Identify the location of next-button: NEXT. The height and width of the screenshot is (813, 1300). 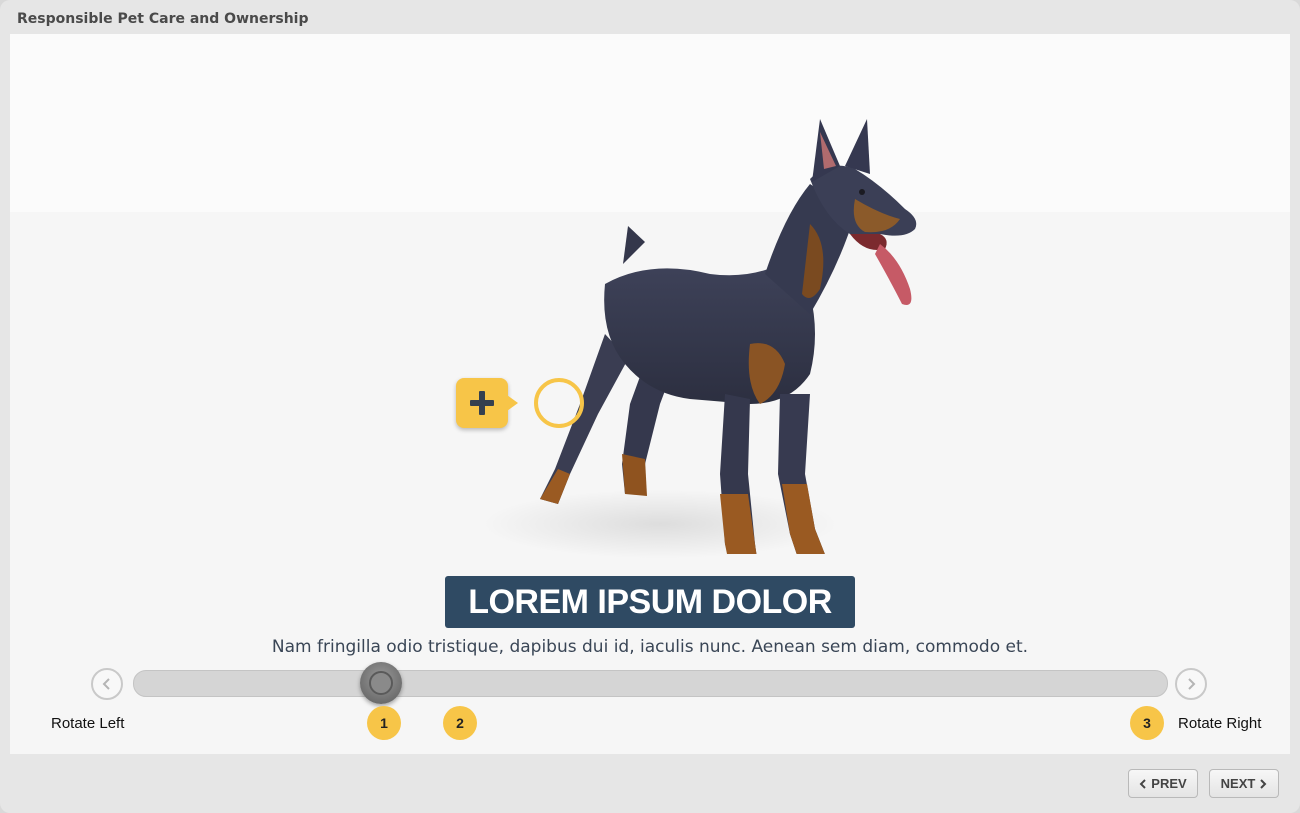
(1244, 783).